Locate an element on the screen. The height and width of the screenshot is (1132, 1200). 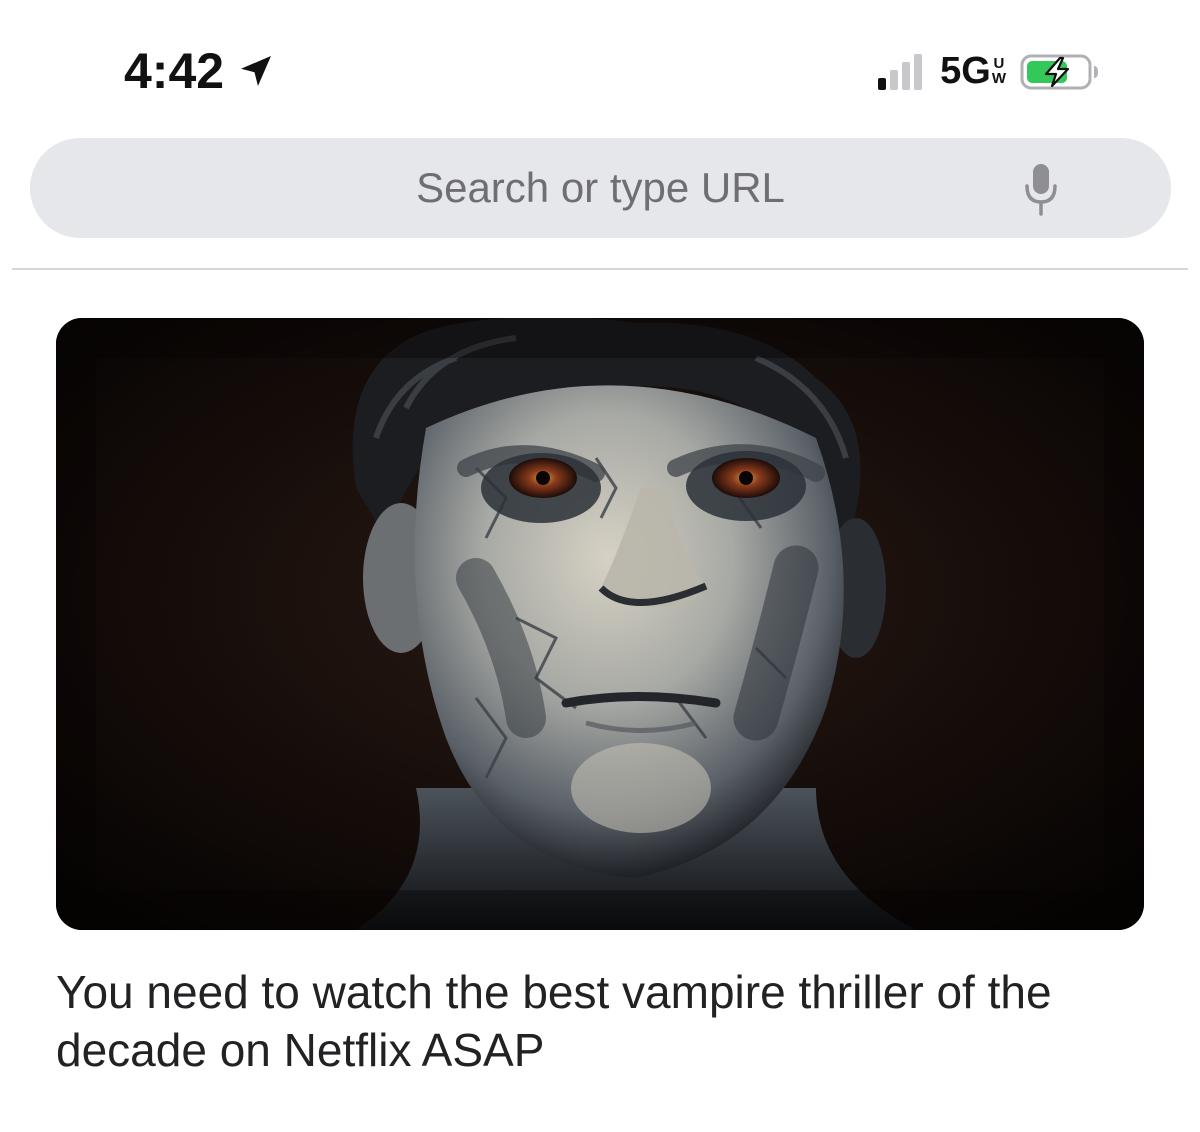
network-type: 5G is located at coordinates (965, 71).